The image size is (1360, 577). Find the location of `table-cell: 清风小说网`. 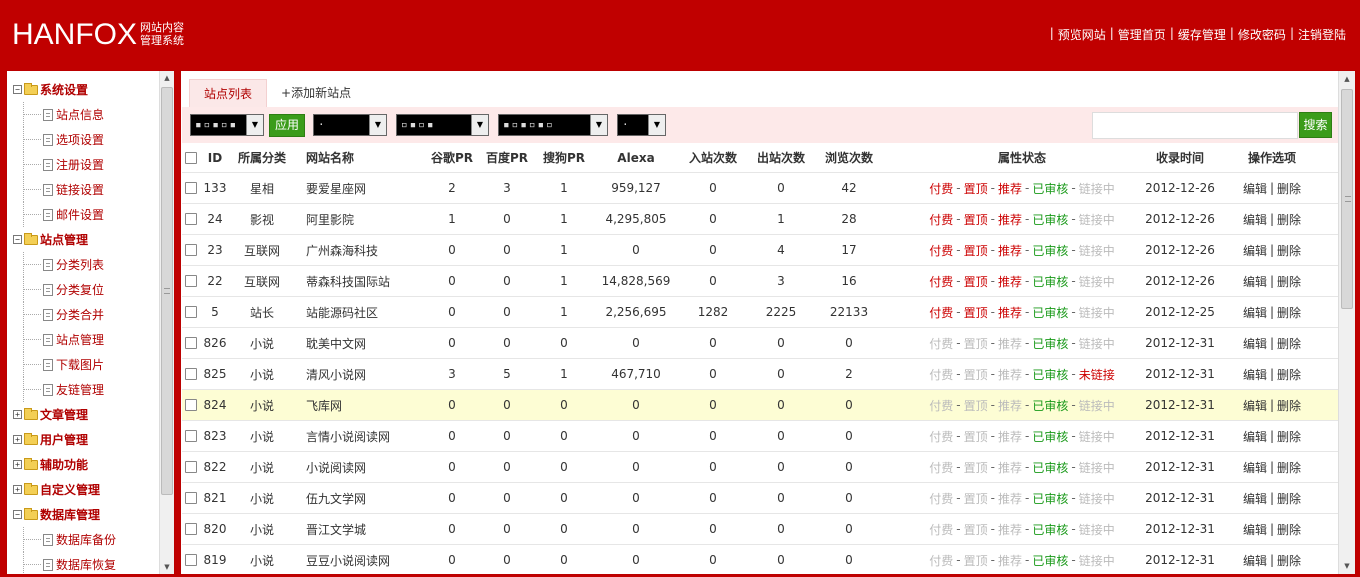

table-cell: 清风小说网 is located at coordinates (371, 374).